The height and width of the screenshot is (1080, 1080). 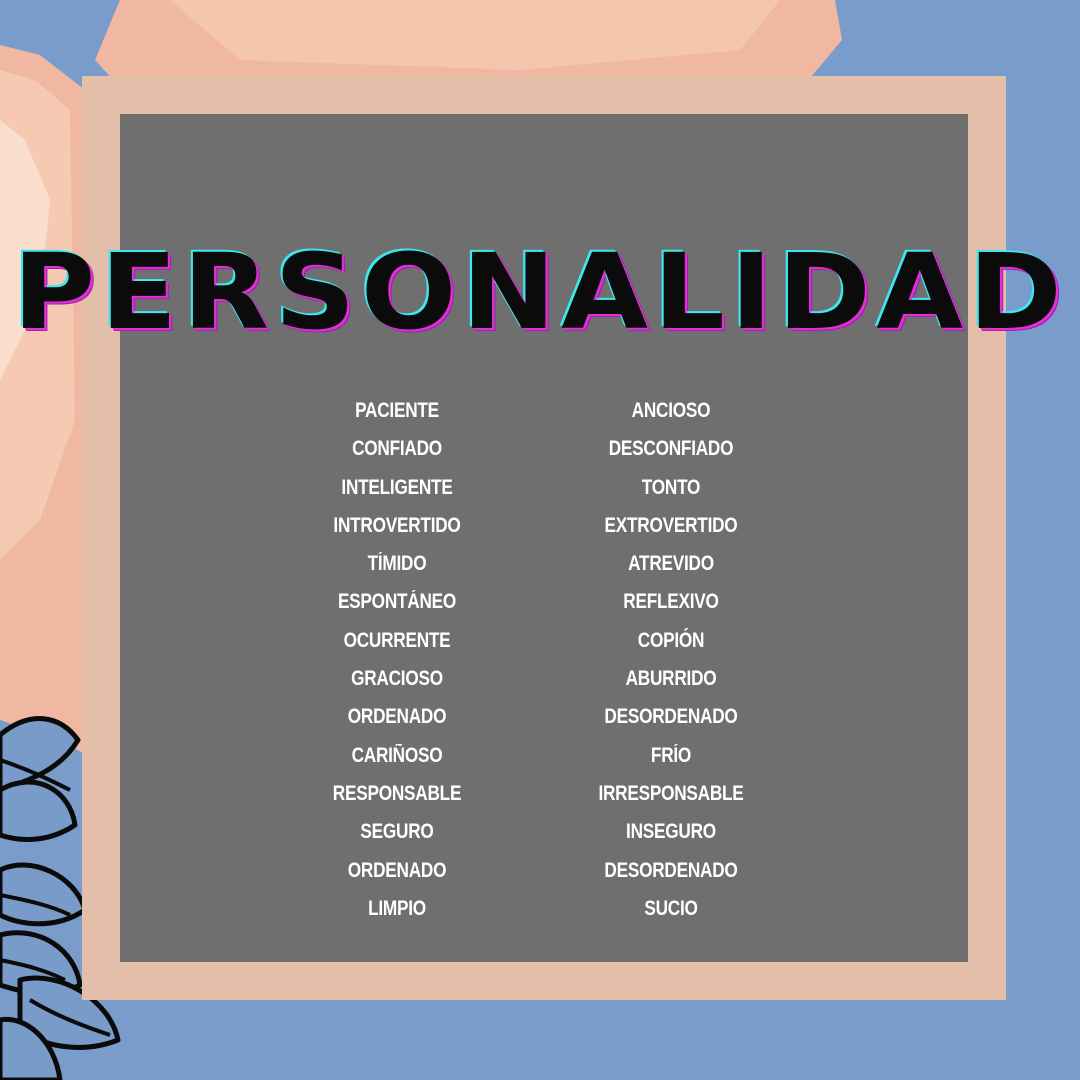 I want to click on list-item: CARIÑOSO, so click(x=397, y=755).